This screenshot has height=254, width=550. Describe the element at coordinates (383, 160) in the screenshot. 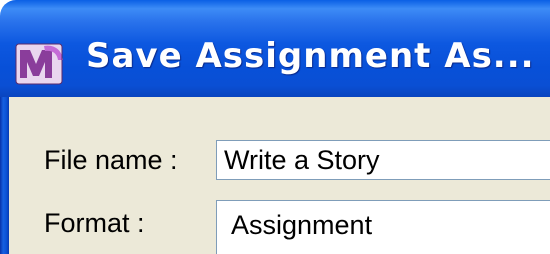

I see `file-name-field: Write a Story` at that location.